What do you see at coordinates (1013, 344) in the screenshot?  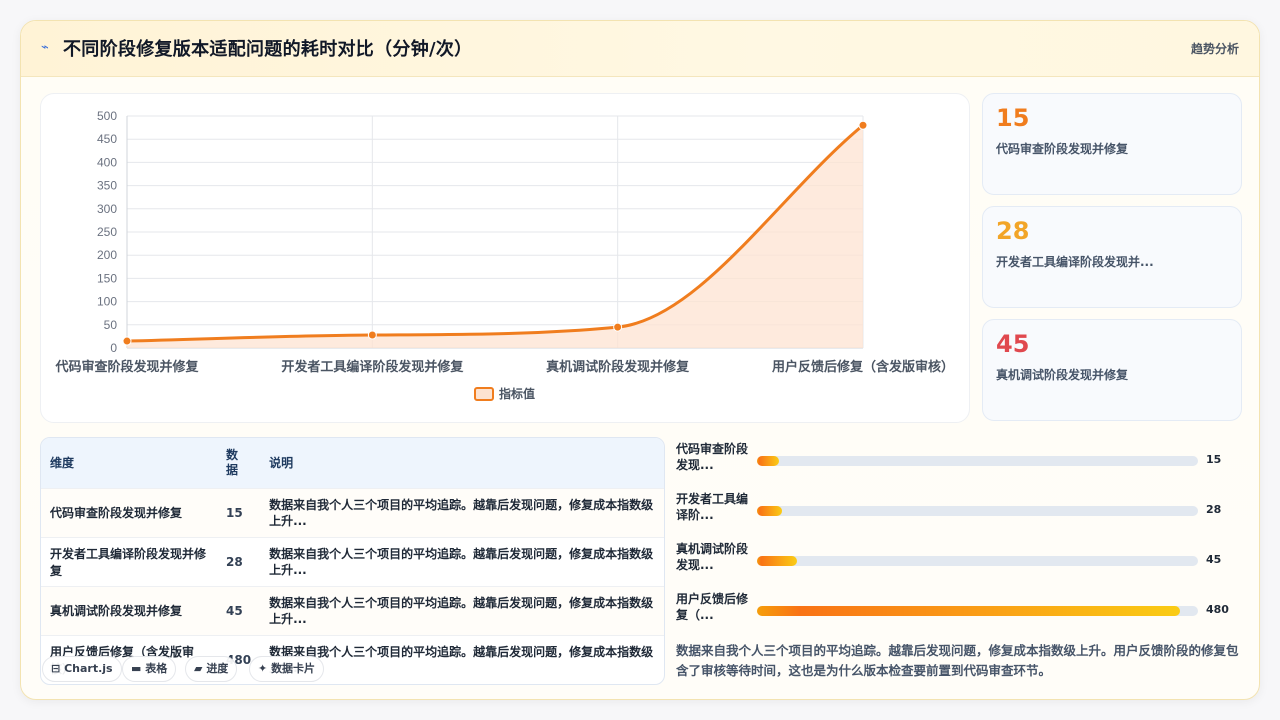 I see `kpi-value: 45` at bounding box center [1013, 344].